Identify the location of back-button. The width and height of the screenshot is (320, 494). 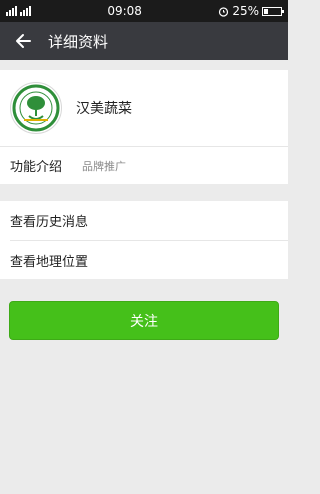
(23, 41).